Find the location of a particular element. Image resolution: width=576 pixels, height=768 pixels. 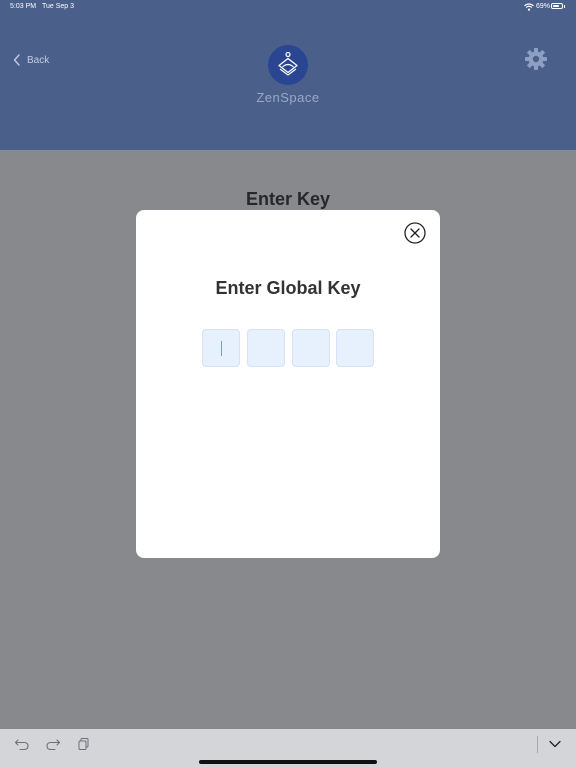

zenspace-logo-icon is located at coordinates (288, 63).